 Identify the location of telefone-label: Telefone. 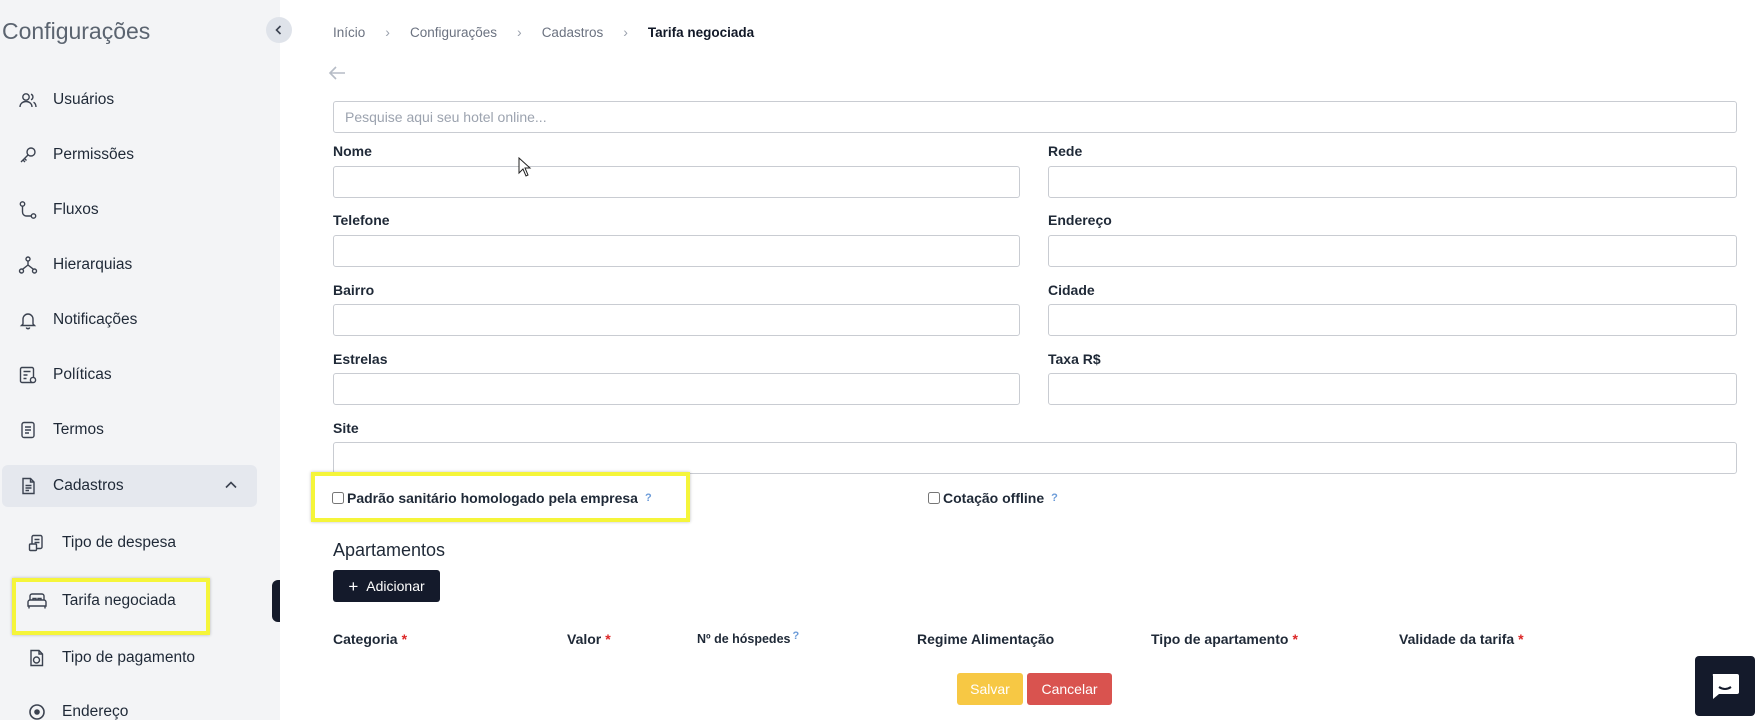
(361, 220).